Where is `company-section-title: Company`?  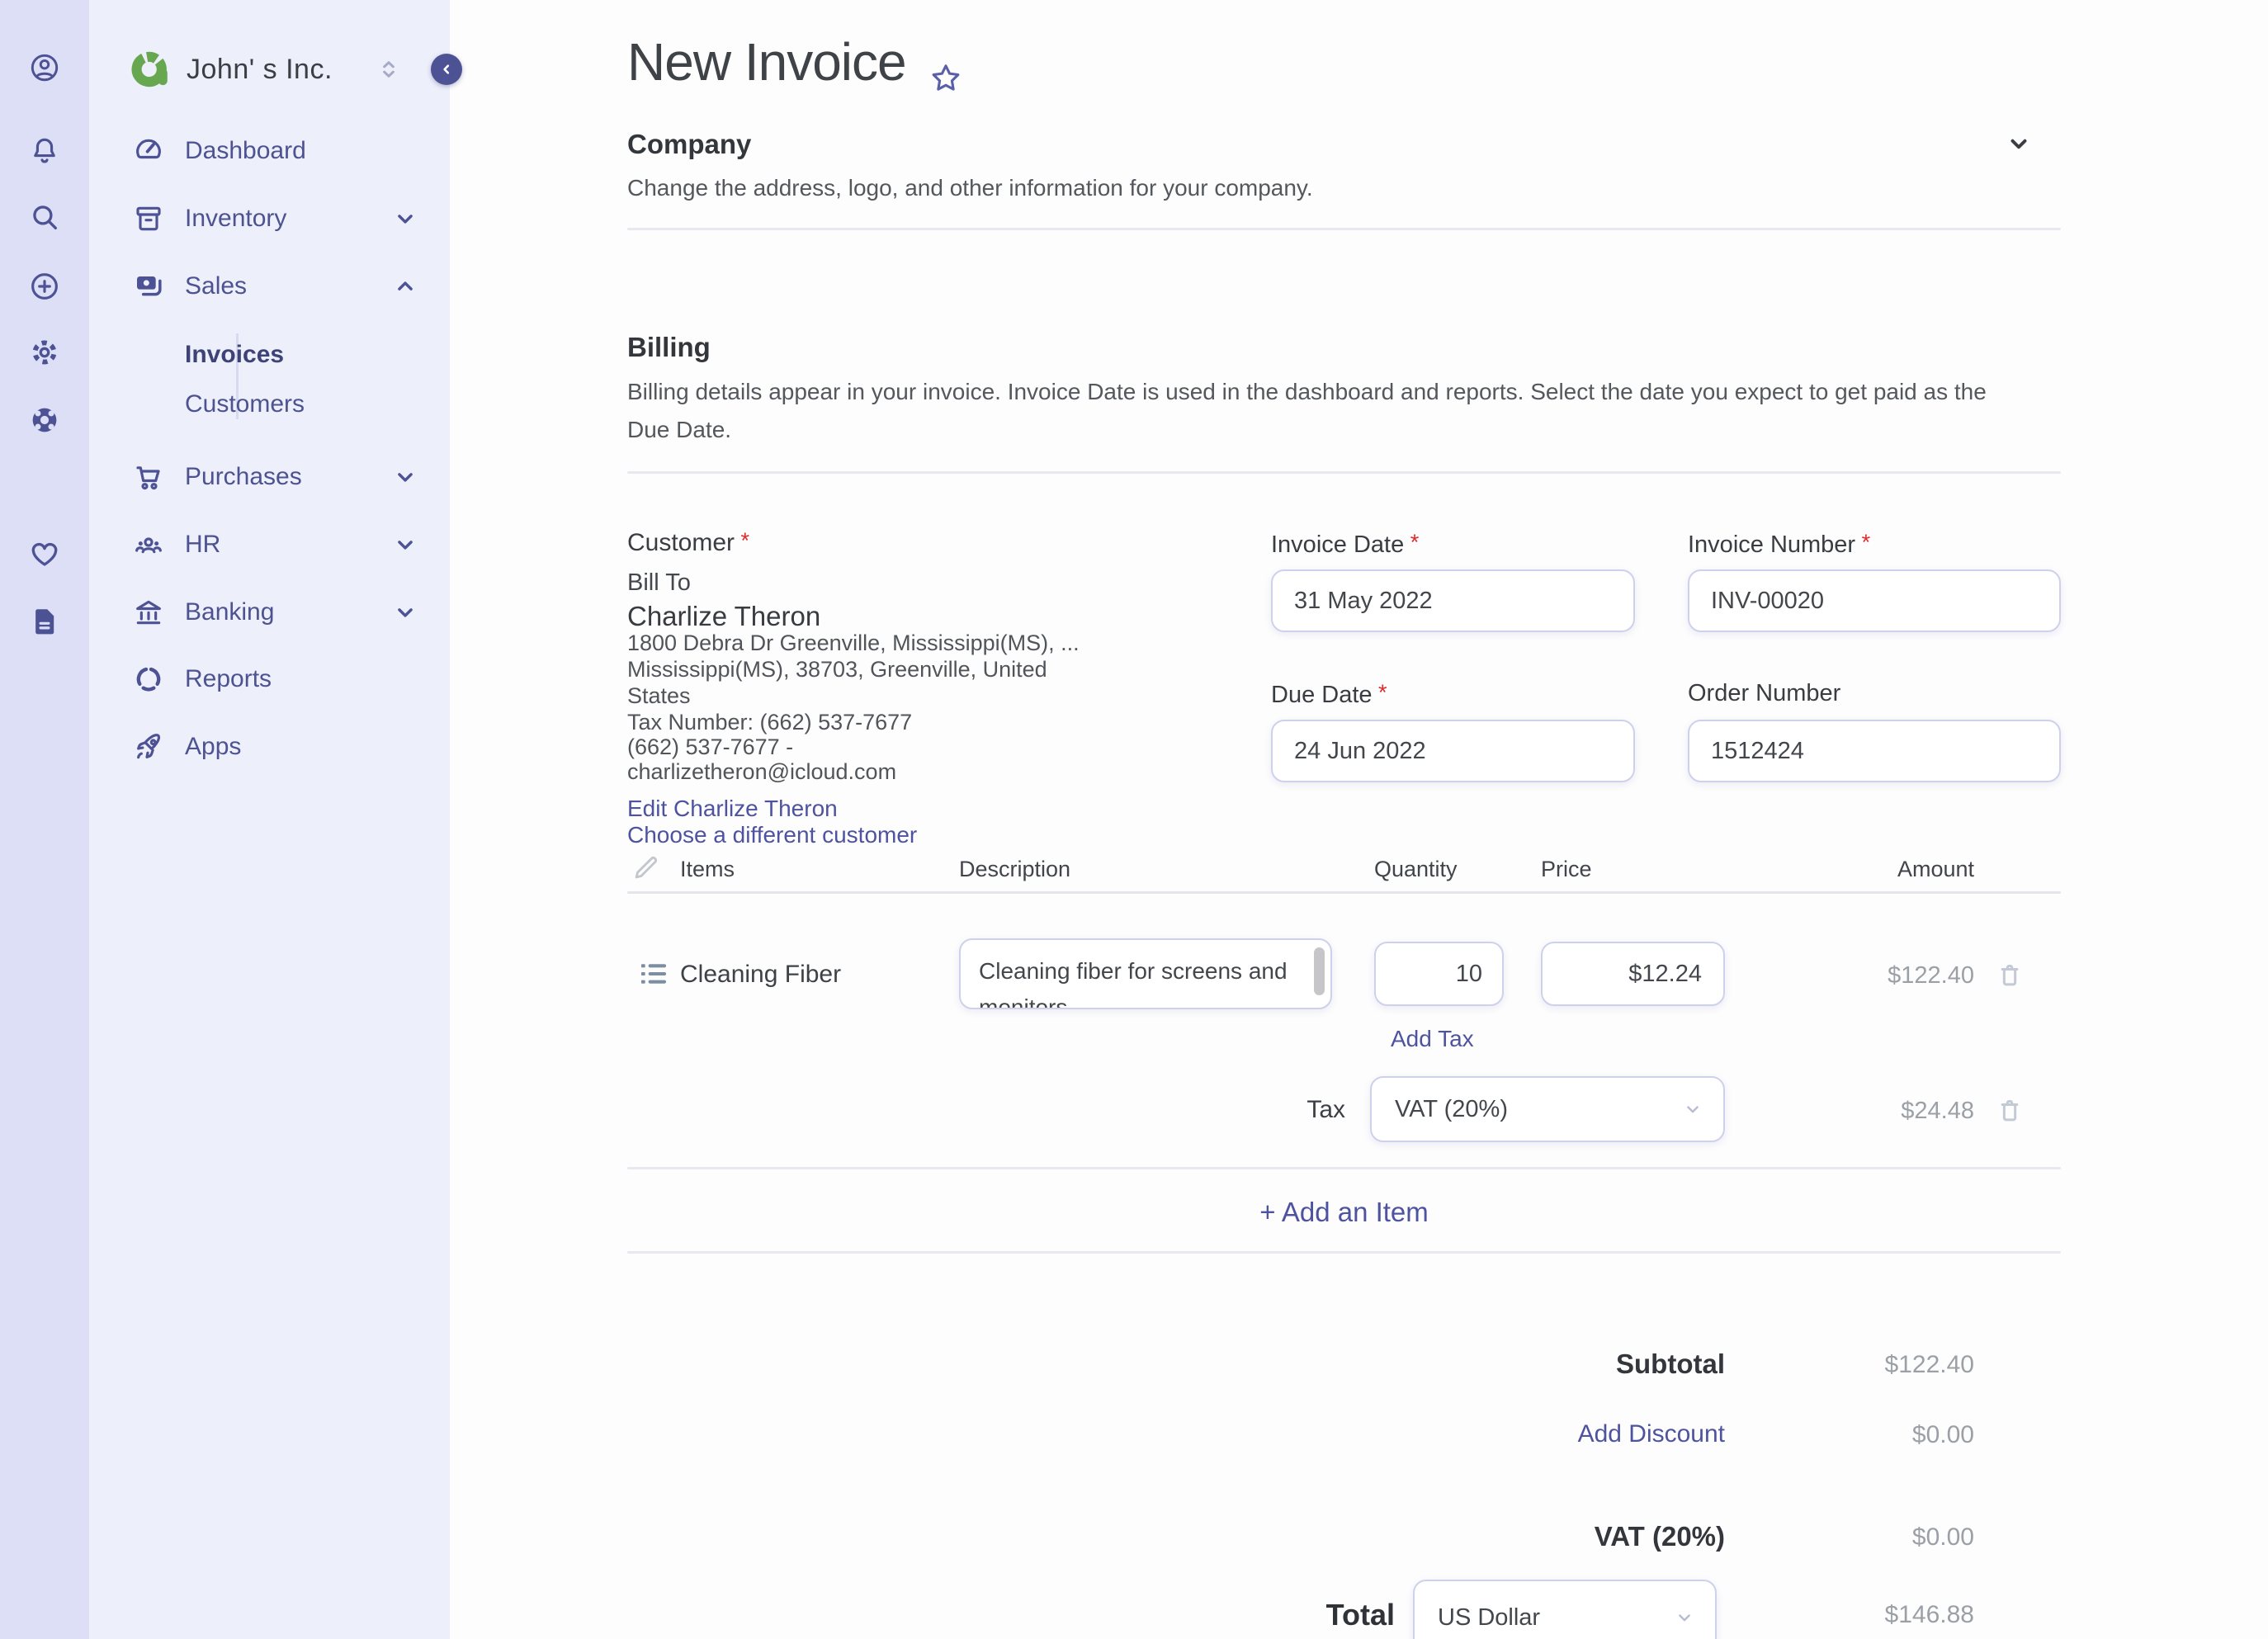
company-section-title: Company is located at coordinates (689, 144).